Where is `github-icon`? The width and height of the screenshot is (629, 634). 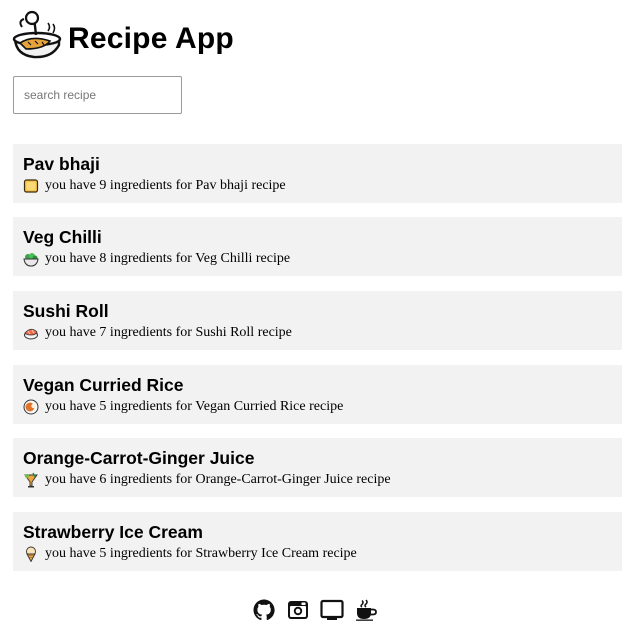
github-icon is located at coordinates (264, 610).